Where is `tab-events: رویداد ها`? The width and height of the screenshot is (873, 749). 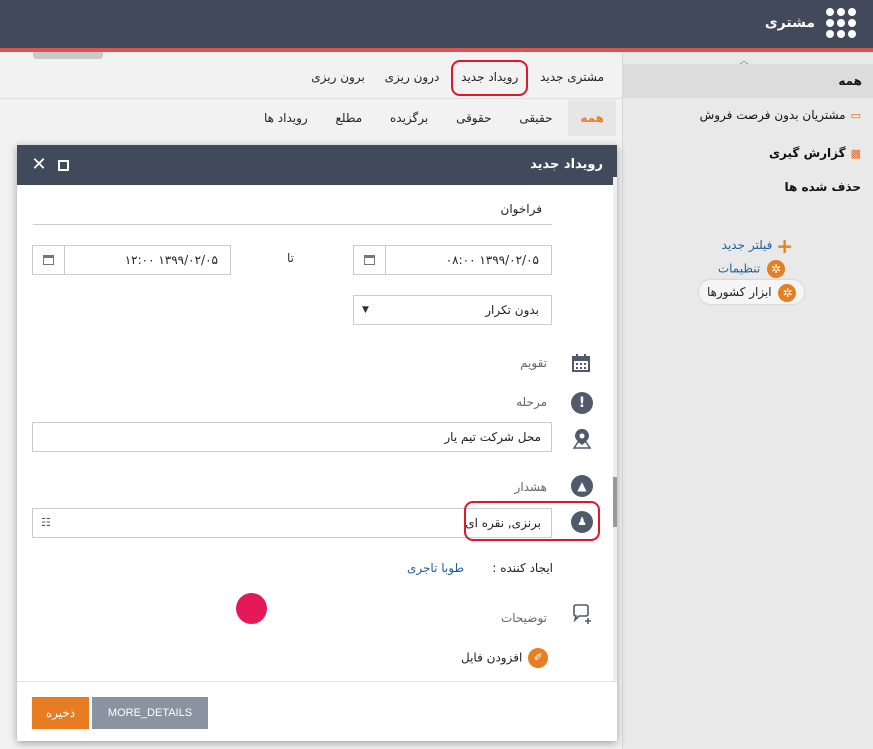
tab-events: رویداد ها is located at coordinates (286, 118).